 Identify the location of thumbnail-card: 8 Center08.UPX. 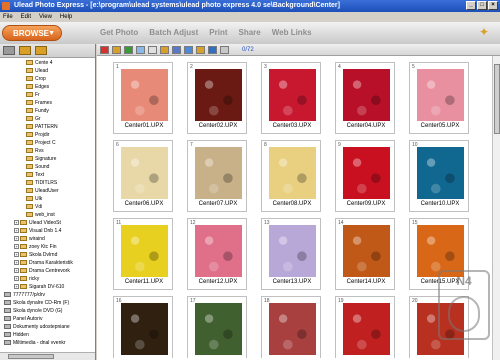
(291, 176).